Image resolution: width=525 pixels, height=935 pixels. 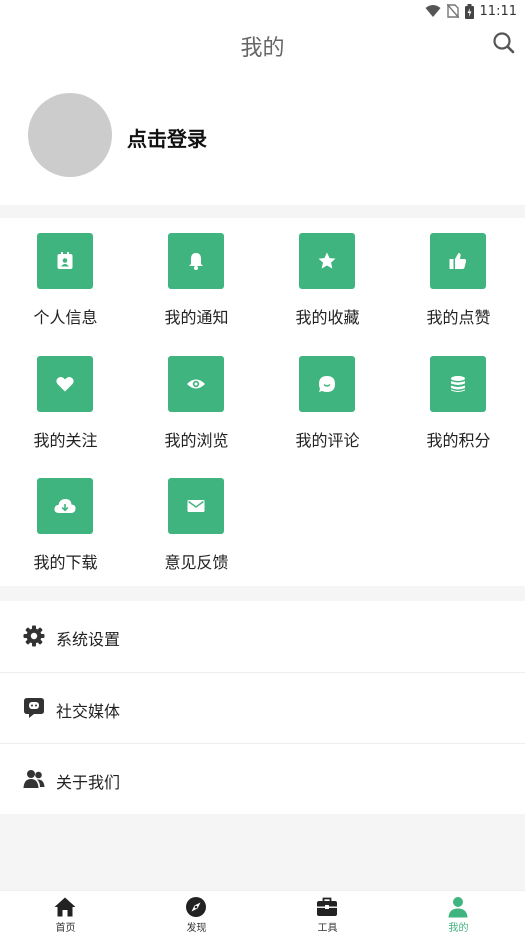 What do you see at coordinates (452, 11) in the screenshot?
I see `no-sim-icon` at bounding box center [452, 11].